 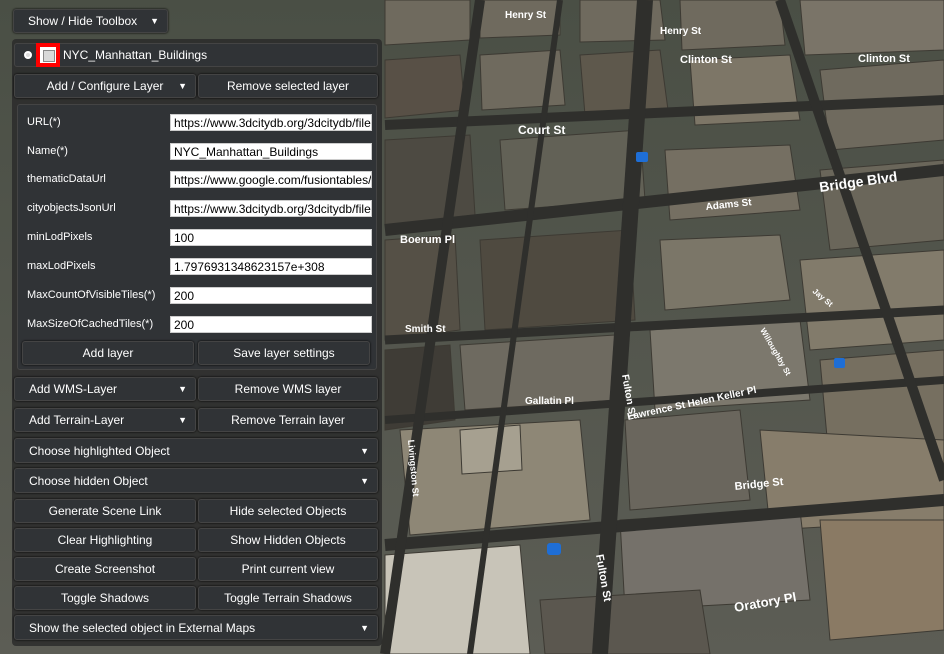 I want to click on field-label-name: Name(*), so click(x=47, y=151).